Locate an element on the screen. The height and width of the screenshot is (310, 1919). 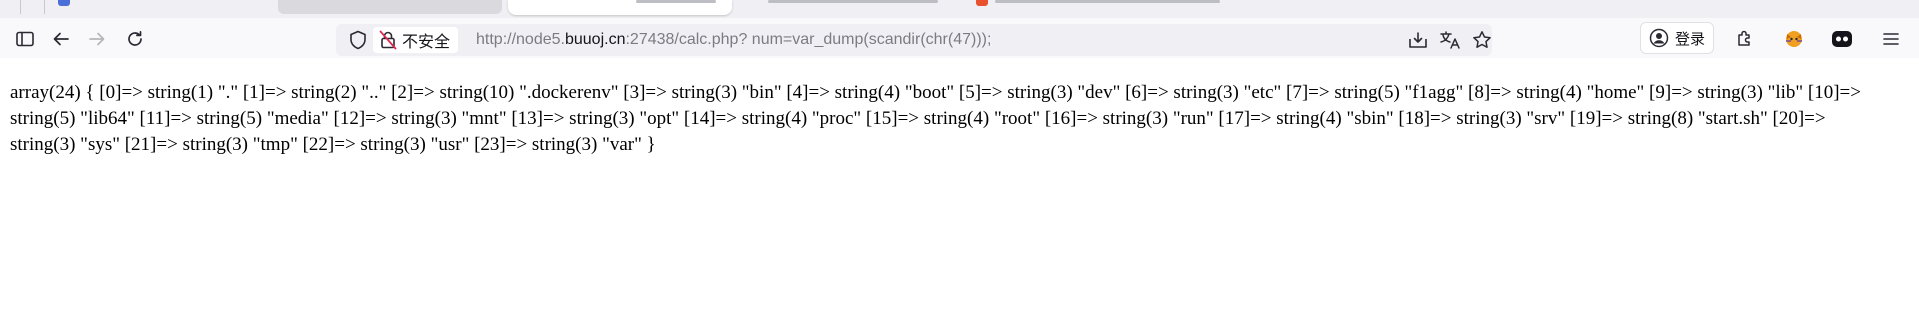
download-tray-icon is located at coordinates (1418, 40).